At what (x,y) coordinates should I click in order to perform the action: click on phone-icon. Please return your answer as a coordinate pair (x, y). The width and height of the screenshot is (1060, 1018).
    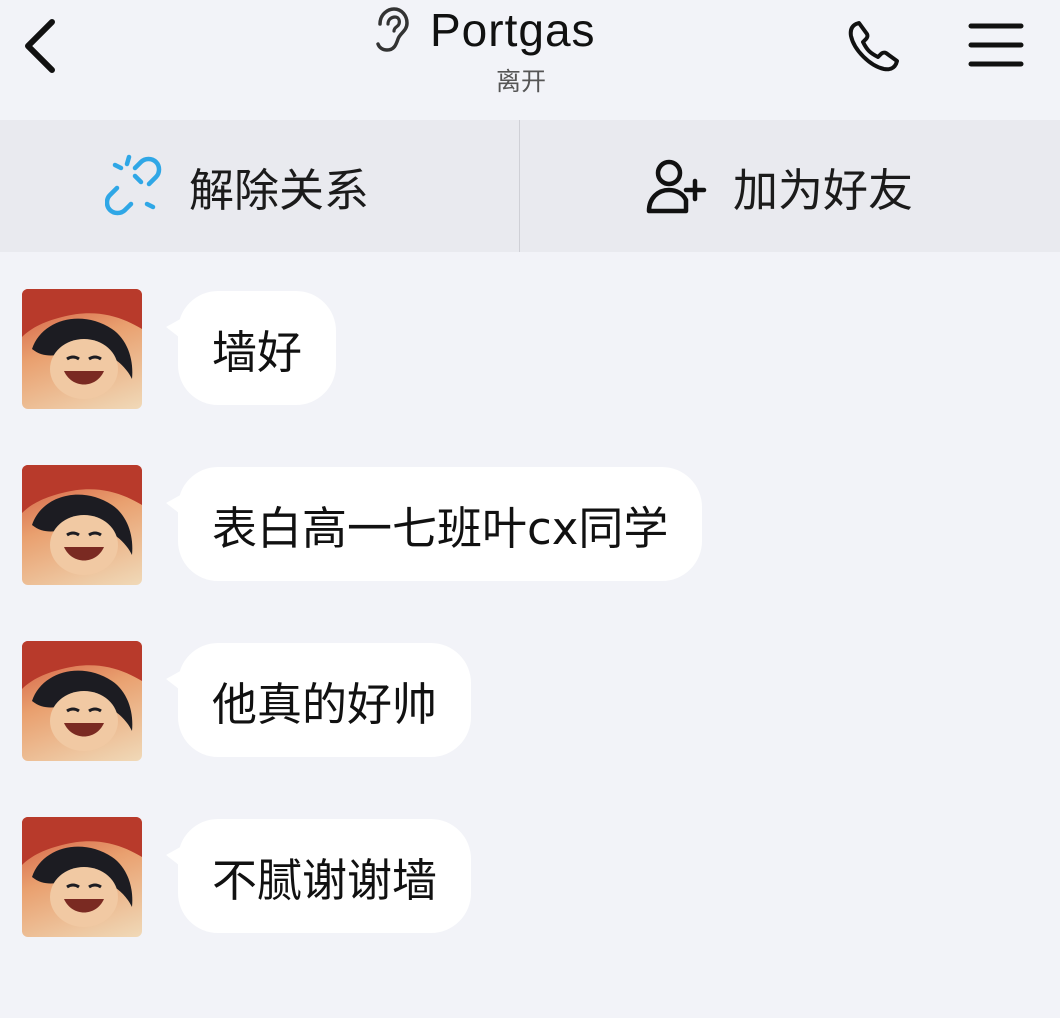
    Looking at the image, I should click on (873, 46).